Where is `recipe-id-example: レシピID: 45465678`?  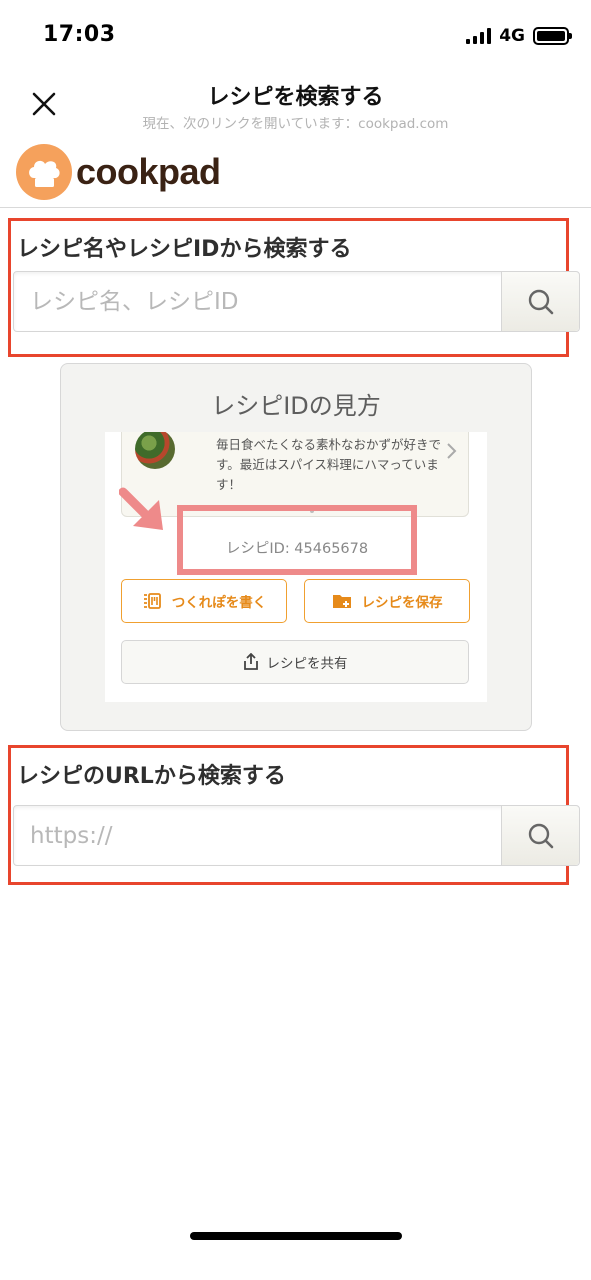
recipe-id-example: レシピID: 45465678 is located at coordinates (297, 549).